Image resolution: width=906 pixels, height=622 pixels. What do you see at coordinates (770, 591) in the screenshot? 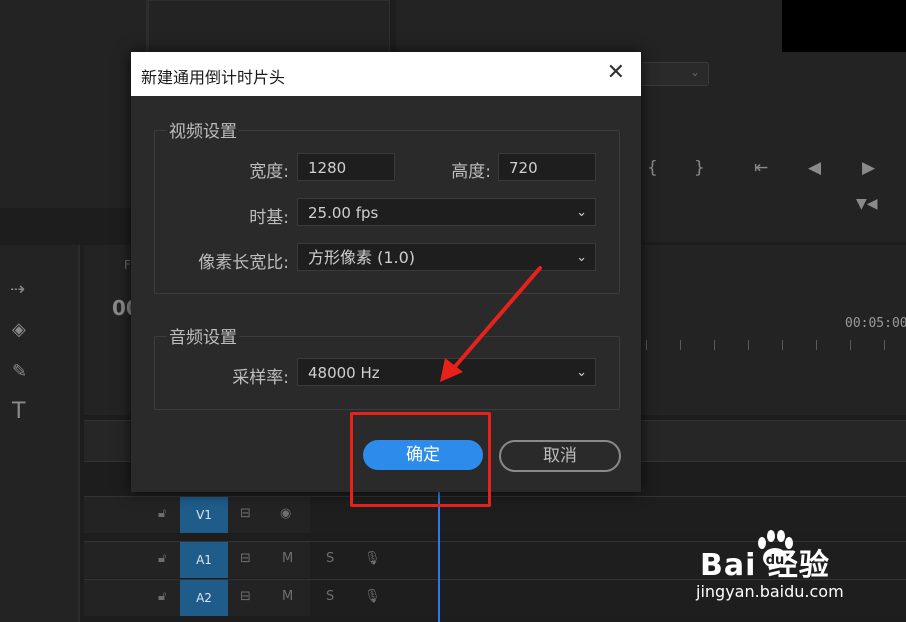
I see `watermark-url: jingyan.baidu.com` at bounding box center [770, 591].